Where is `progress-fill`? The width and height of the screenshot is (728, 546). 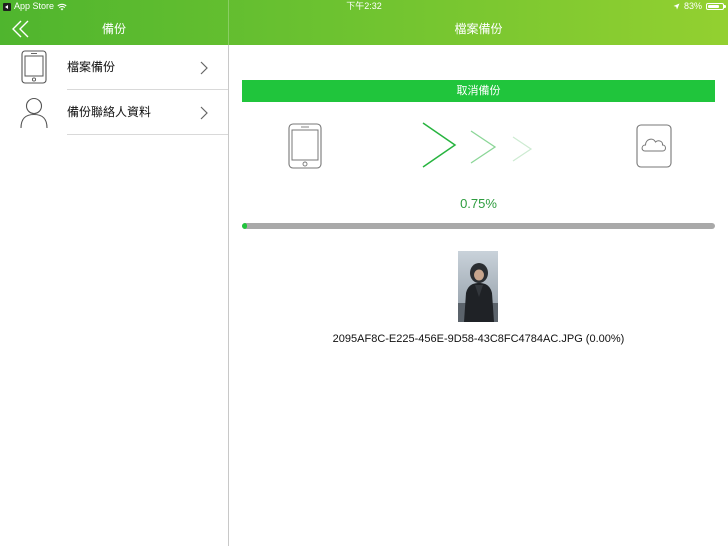 progress-fill is located at coordinates (244, 226).